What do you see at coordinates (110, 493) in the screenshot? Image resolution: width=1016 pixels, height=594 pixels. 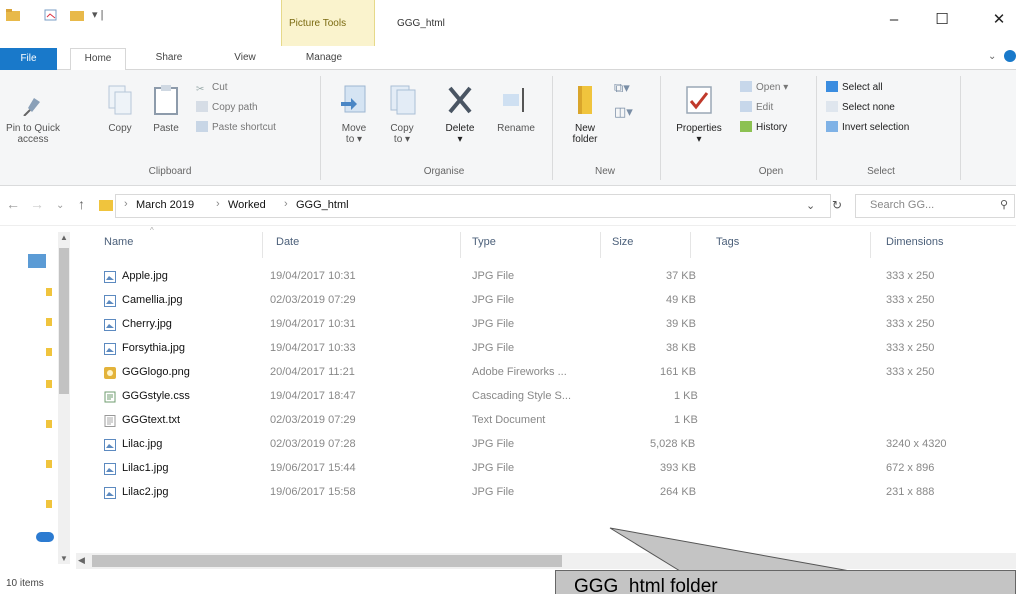 I see `image-file-icon` at bounding box center [110, 493].